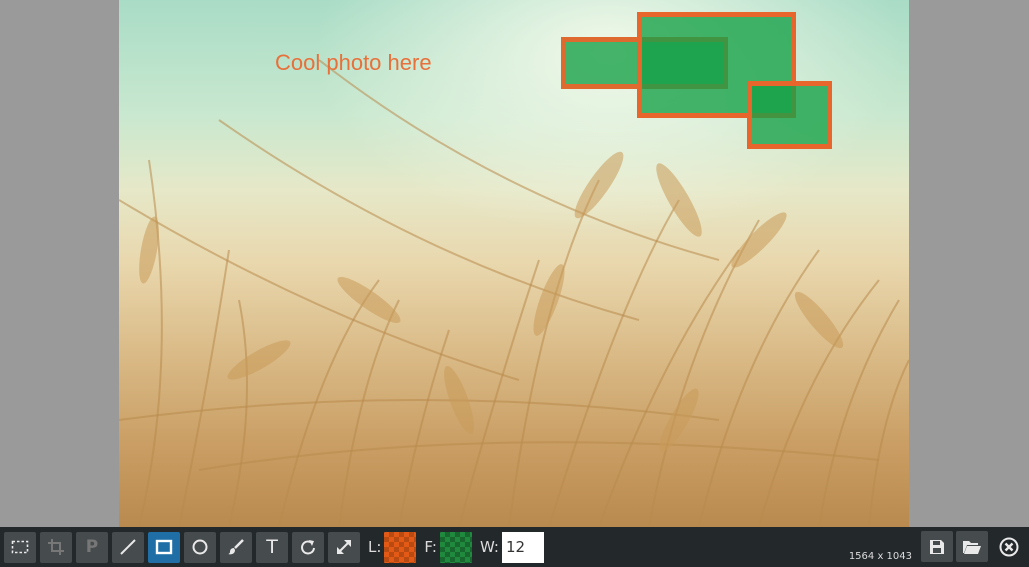 This screenshot has width=1029, height=567. Describe the element at coordinates (430, 547) in the screenshot. I see `fill-color-label: F:` at that location.